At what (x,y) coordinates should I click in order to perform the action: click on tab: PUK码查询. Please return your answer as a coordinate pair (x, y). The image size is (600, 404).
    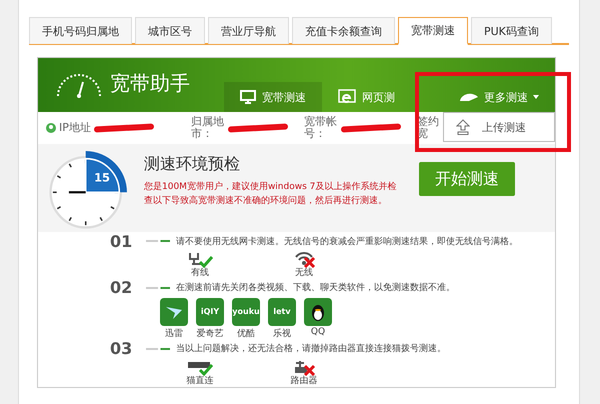
    Looking at the image, I should click on (511, 30).